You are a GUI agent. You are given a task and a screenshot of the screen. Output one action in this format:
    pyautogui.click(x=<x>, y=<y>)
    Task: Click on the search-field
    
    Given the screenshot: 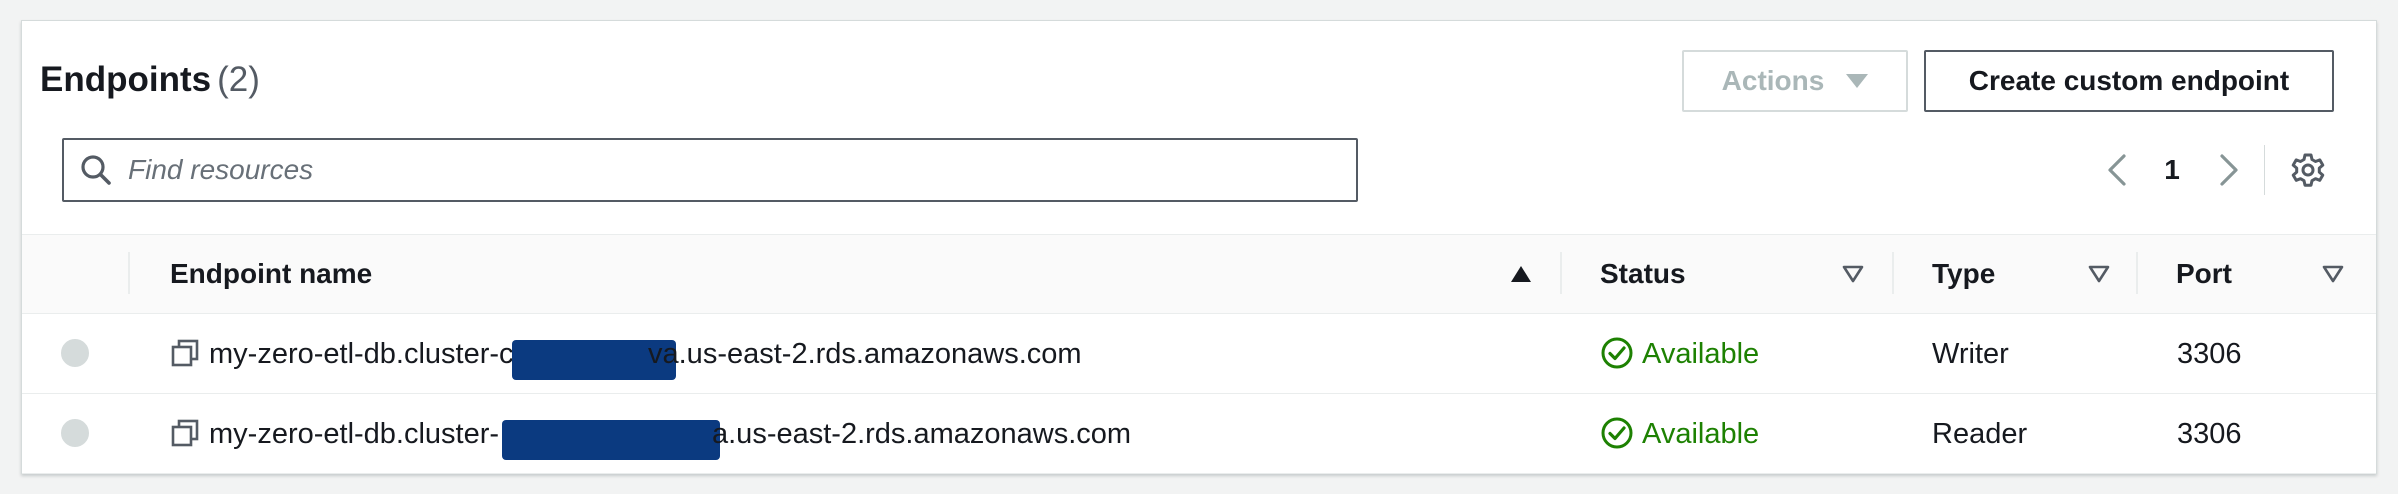 What is the action you would take?
    pyautogui.click(x=710, y=170)
    